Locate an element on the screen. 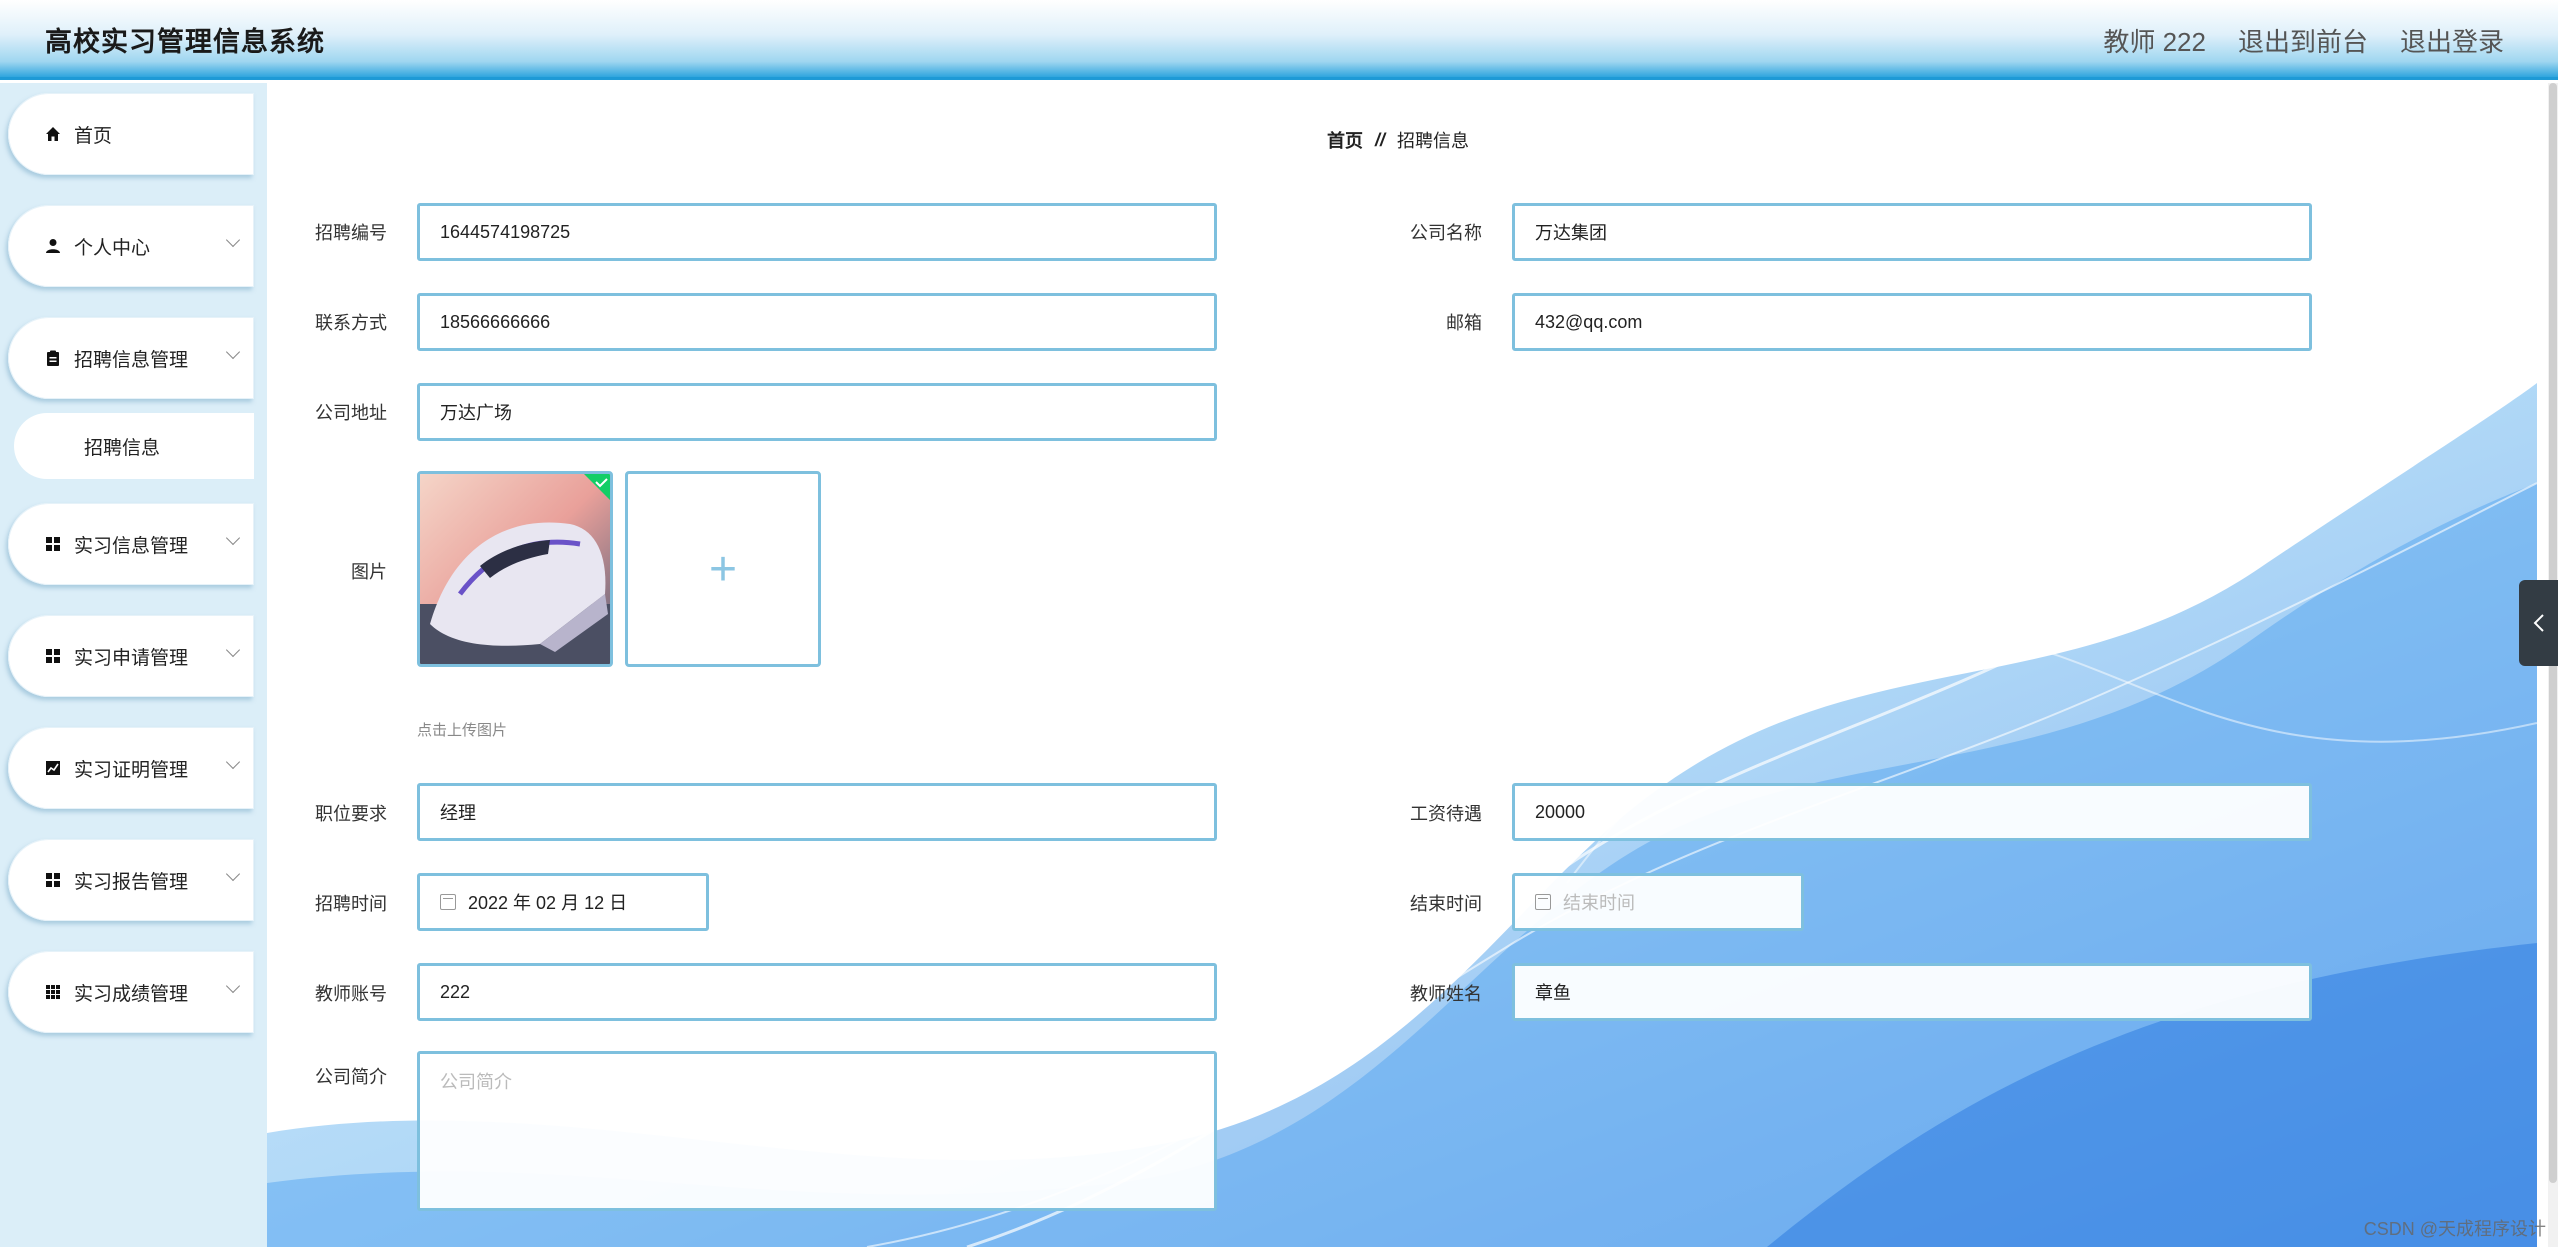  contact-input: 18566666666 is located at coordinates (817, 322).